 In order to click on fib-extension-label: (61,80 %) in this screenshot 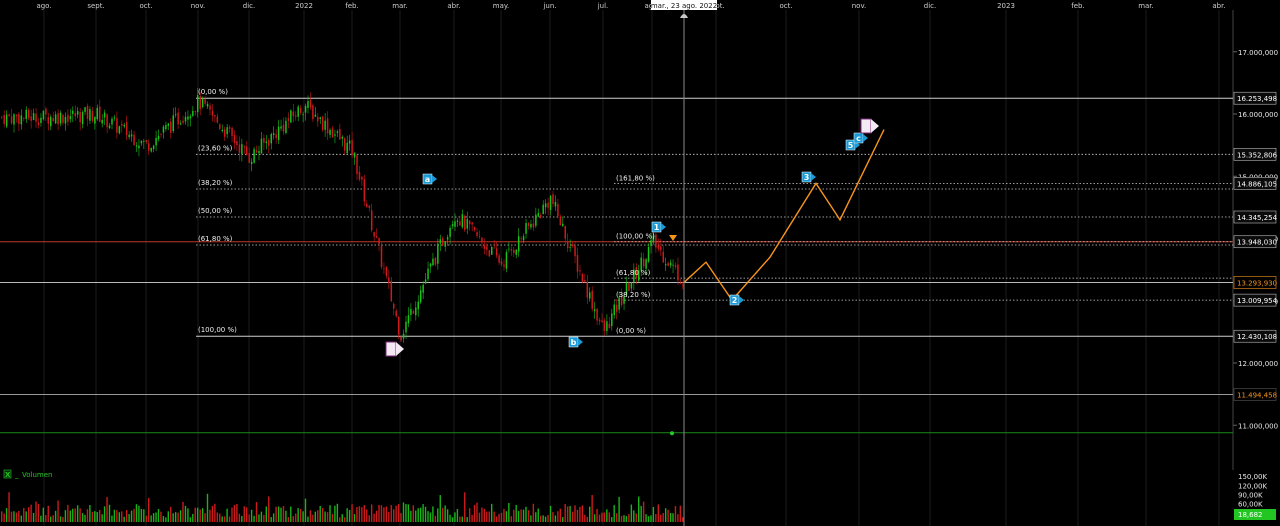, I will do `click(633, 273)`.